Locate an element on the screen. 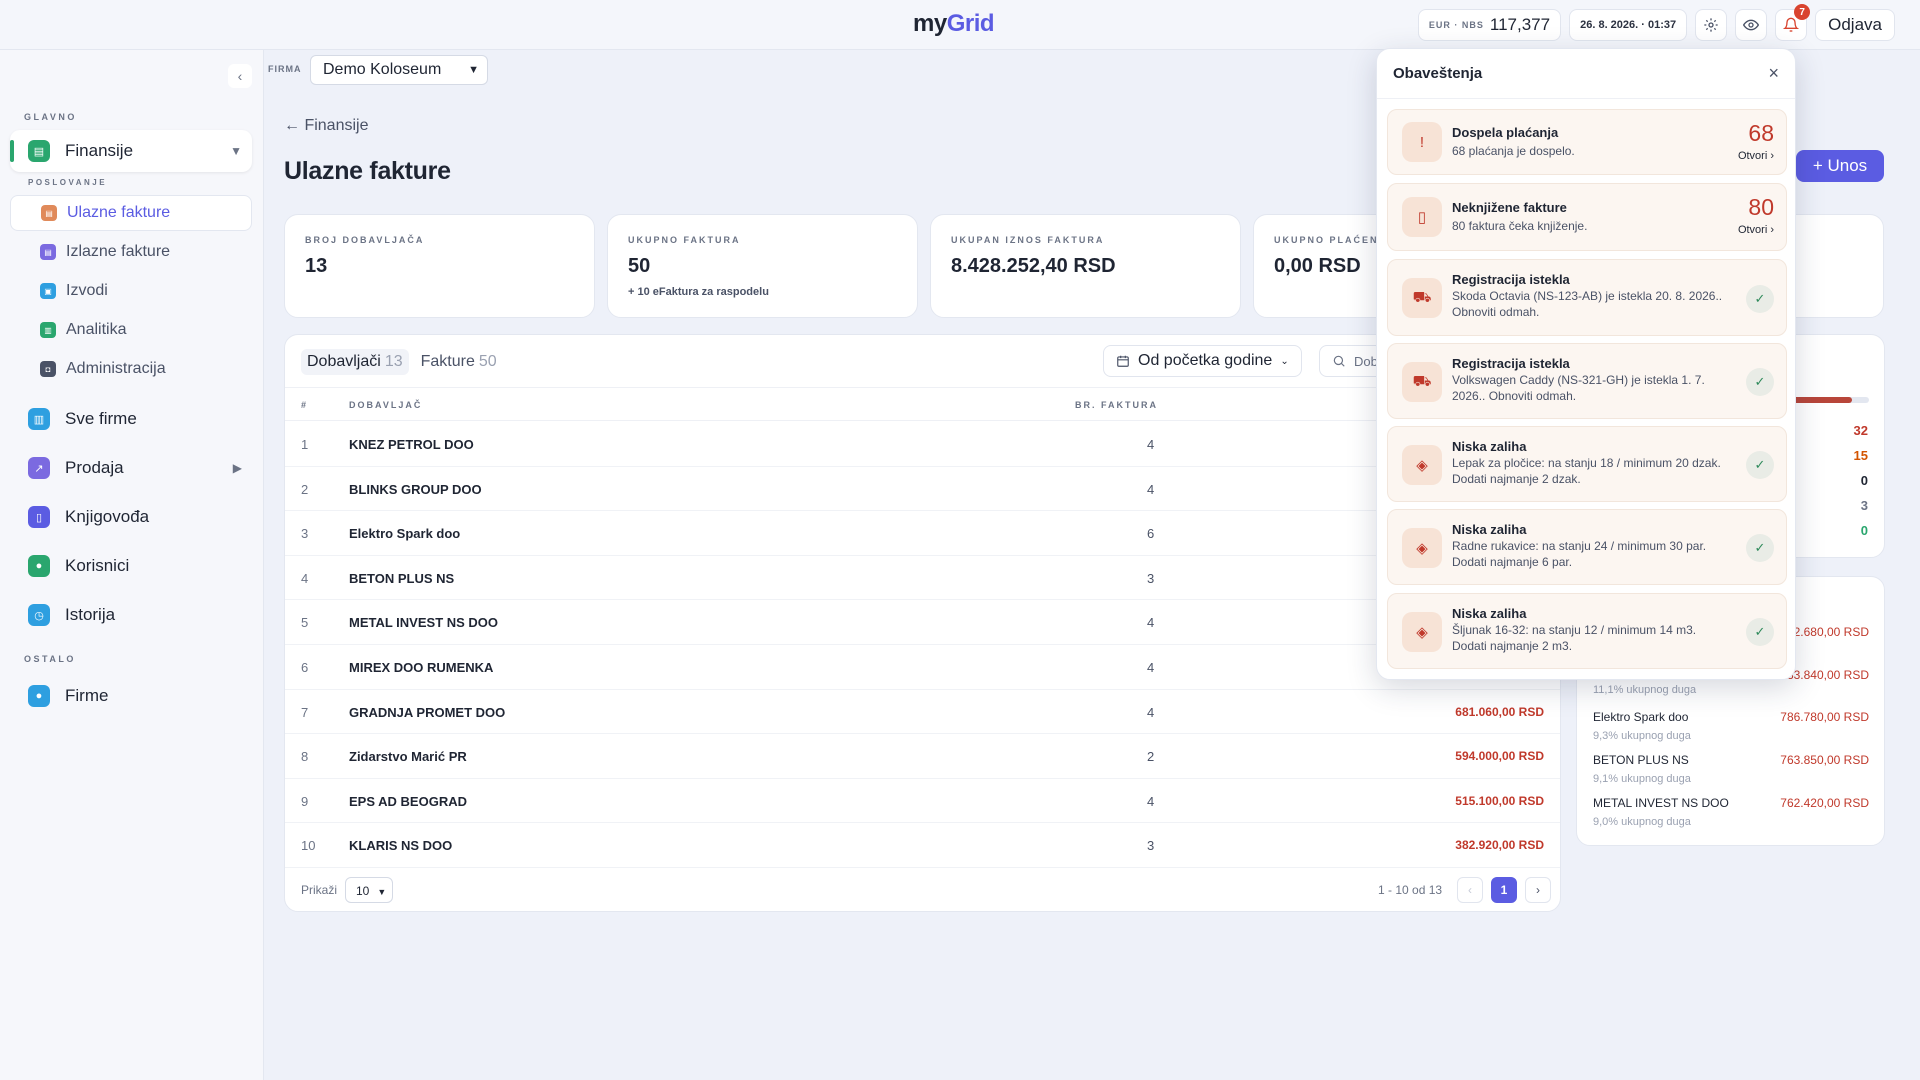  sidebar-item-all-firms: ▥ Sve firme is located at coordinates (131, 419).